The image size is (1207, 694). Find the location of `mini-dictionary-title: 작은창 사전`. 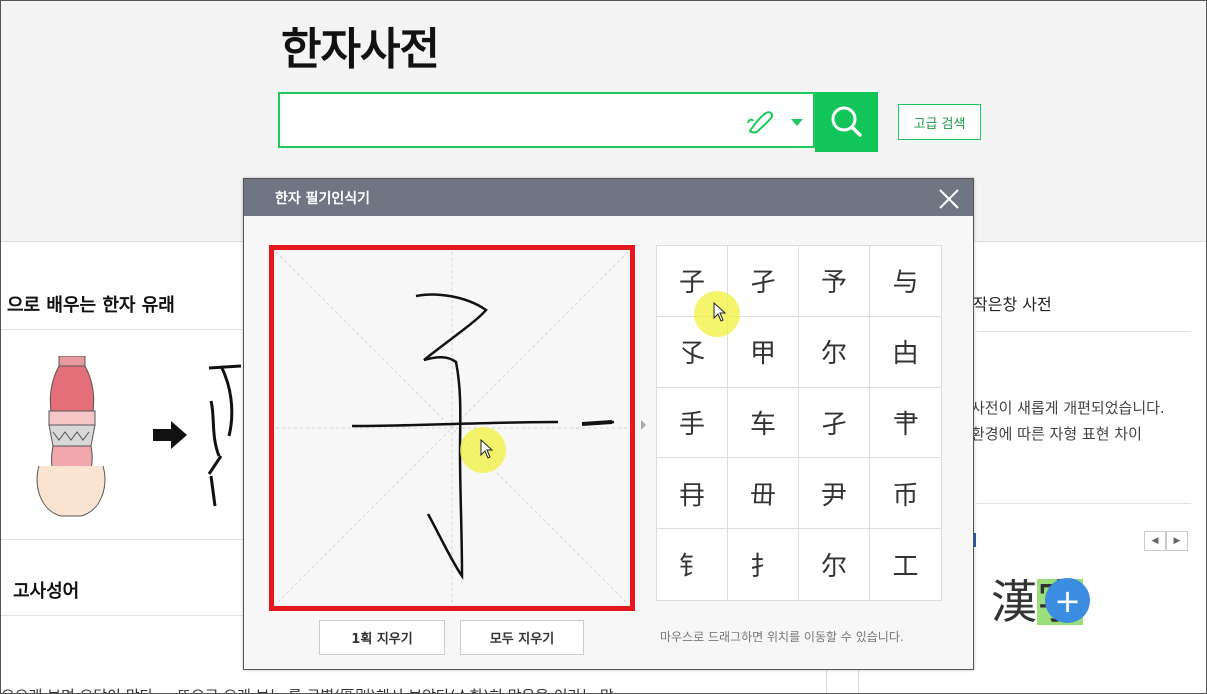

mini-dictionary-title: 작은창 사전 is located at coordinates (1012, 303).